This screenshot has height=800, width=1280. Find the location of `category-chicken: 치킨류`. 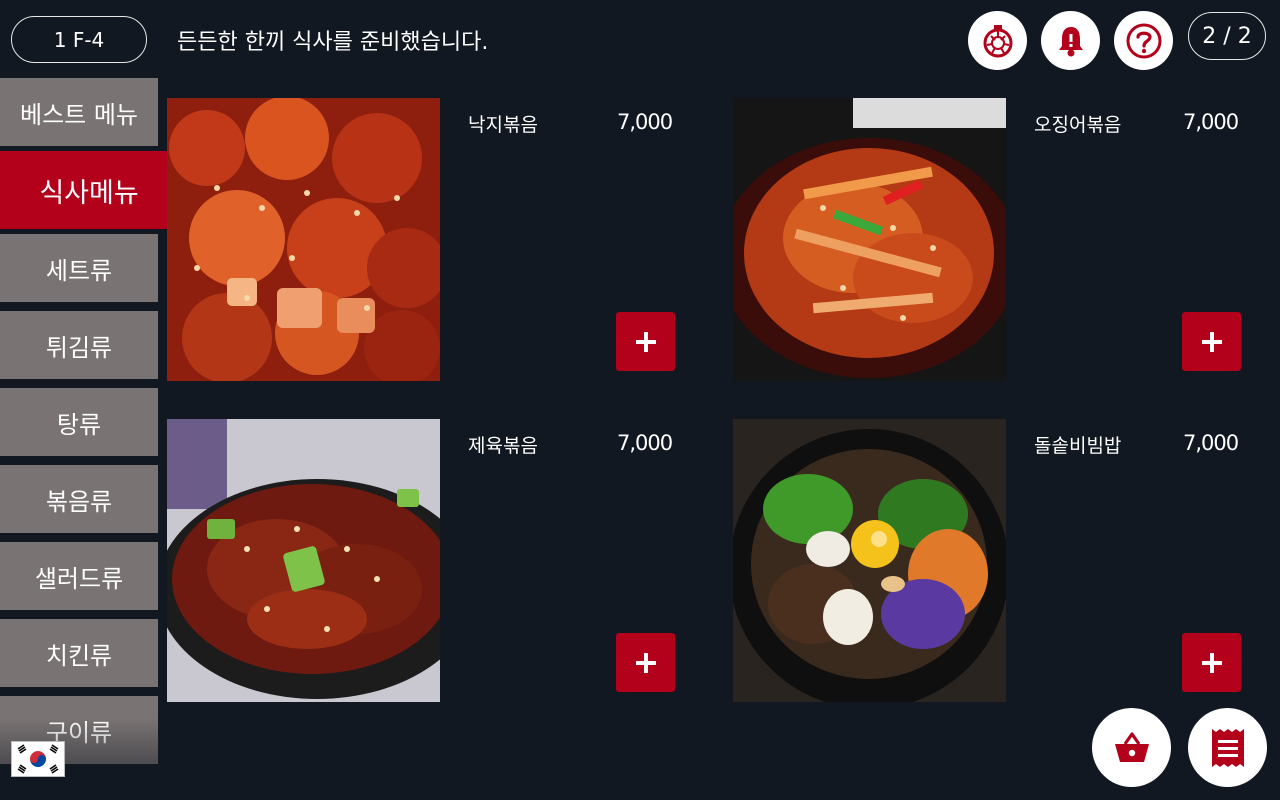

category-chicken: 치킨류 is located at coordinates (79, 653).